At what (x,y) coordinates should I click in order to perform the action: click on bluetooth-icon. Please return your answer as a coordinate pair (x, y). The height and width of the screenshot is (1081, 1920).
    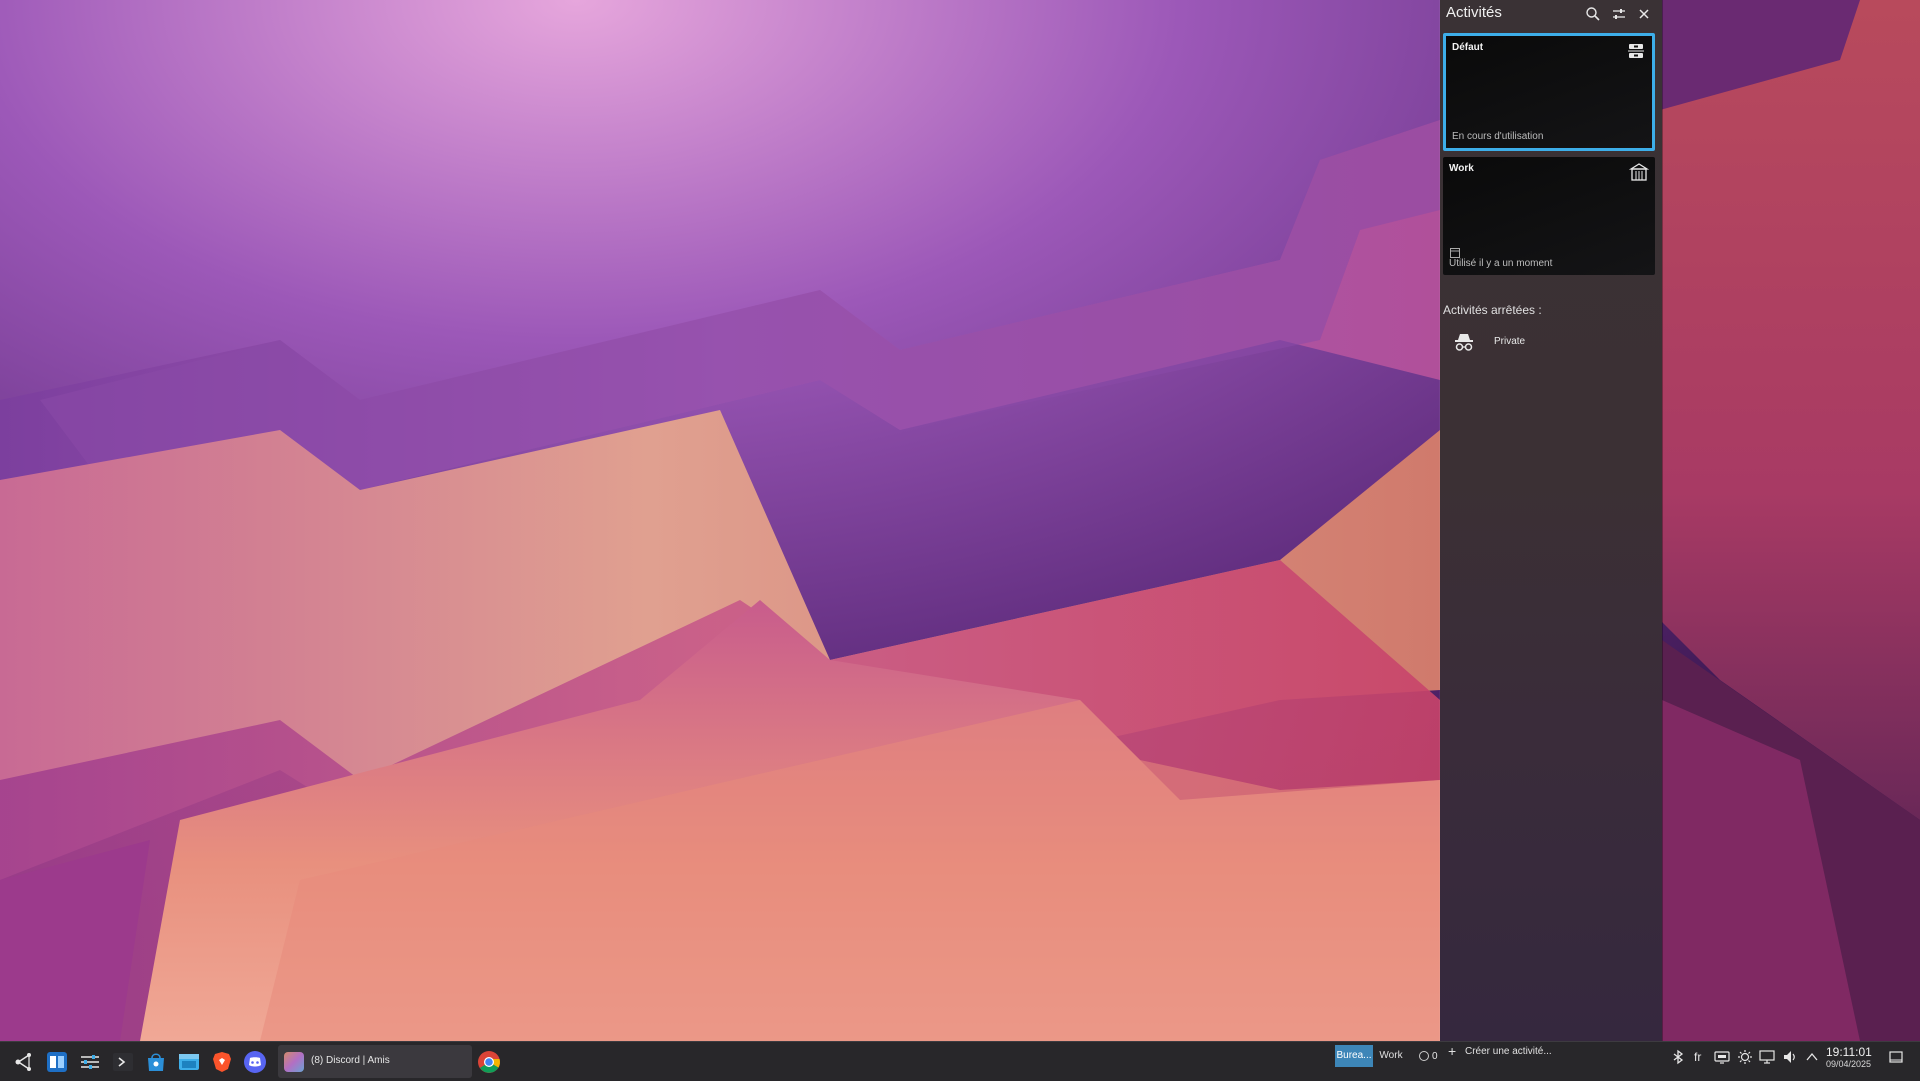
    Looking at the image, I should click on (1678, 1057).